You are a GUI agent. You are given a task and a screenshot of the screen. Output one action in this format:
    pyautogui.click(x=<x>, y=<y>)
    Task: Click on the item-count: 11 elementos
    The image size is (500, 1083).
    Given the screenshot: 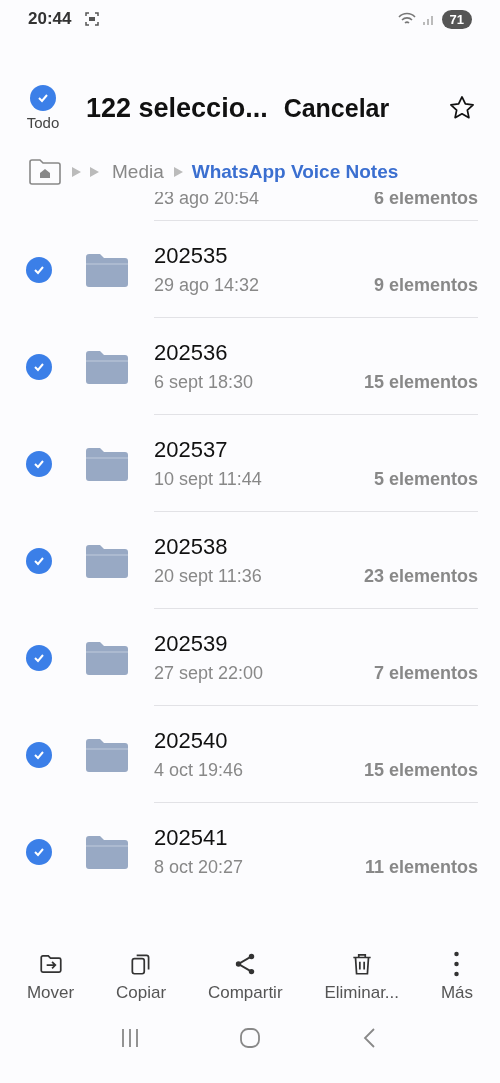 What is the action you would take?
    pyautogui.click(x=421, y=867)
    